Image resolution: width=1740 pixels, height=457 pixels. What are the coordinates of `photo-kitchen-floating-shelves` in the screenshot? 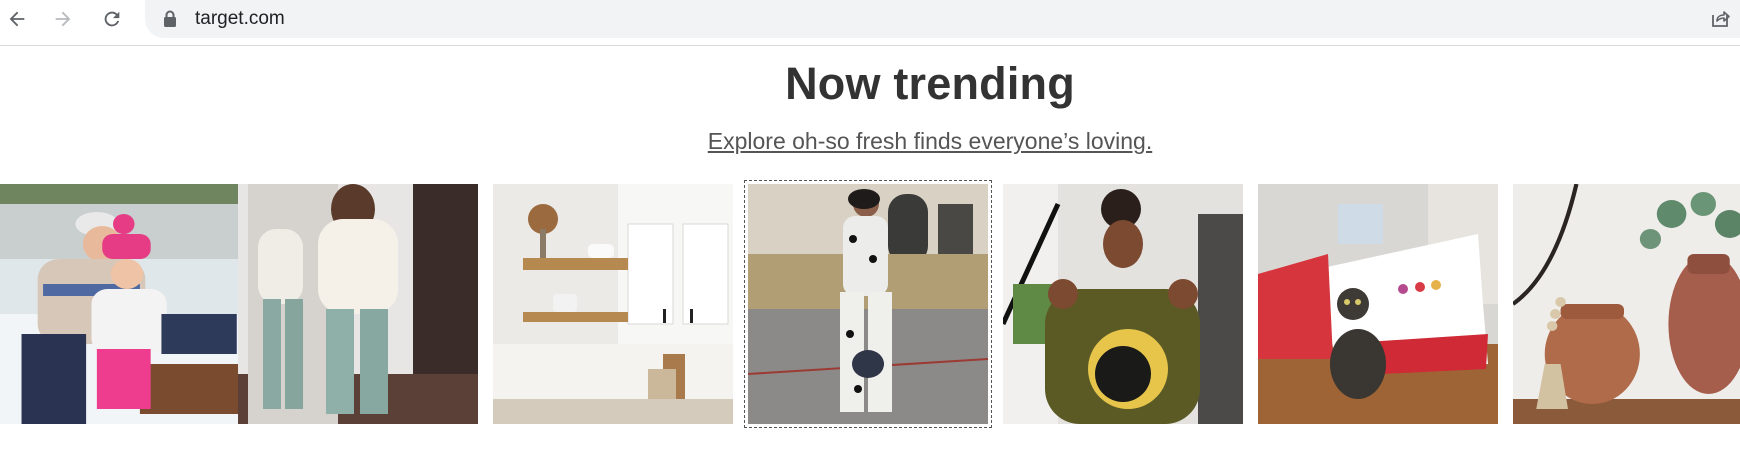 It's located at (613, 304).